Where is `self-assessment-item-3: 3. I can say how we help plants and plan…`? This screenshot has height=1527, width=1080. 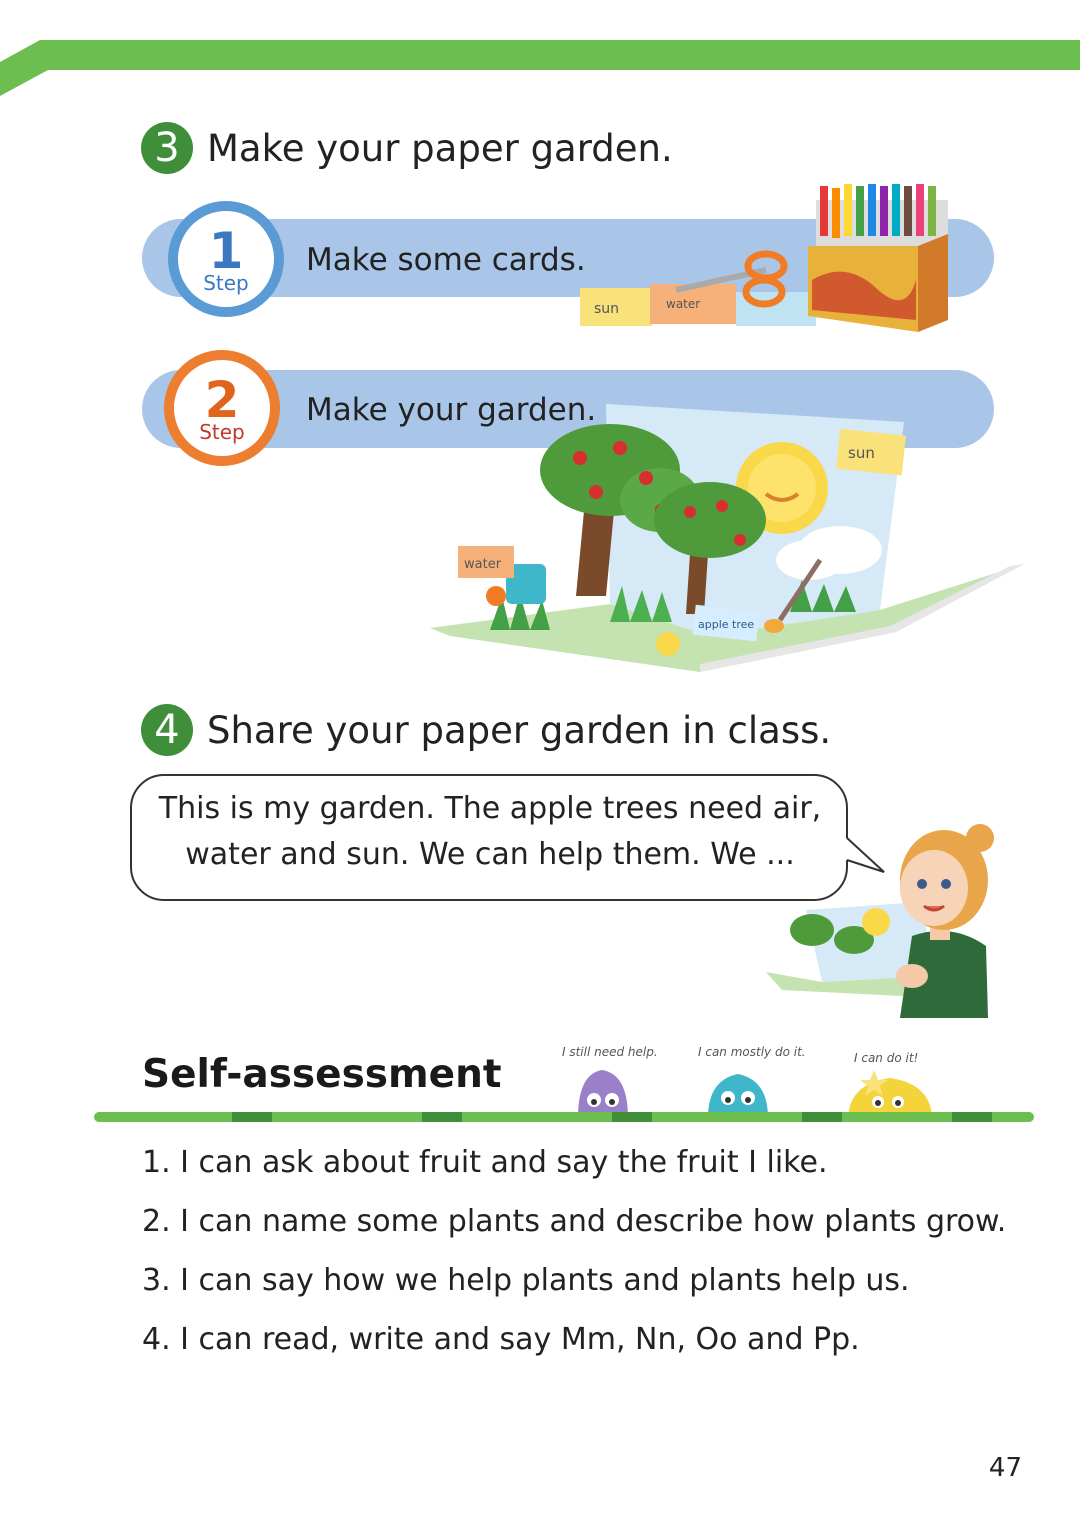 self-assessment-item-3: 3. I can say how we help plants and plan… is located at coordinates (526, 1280).